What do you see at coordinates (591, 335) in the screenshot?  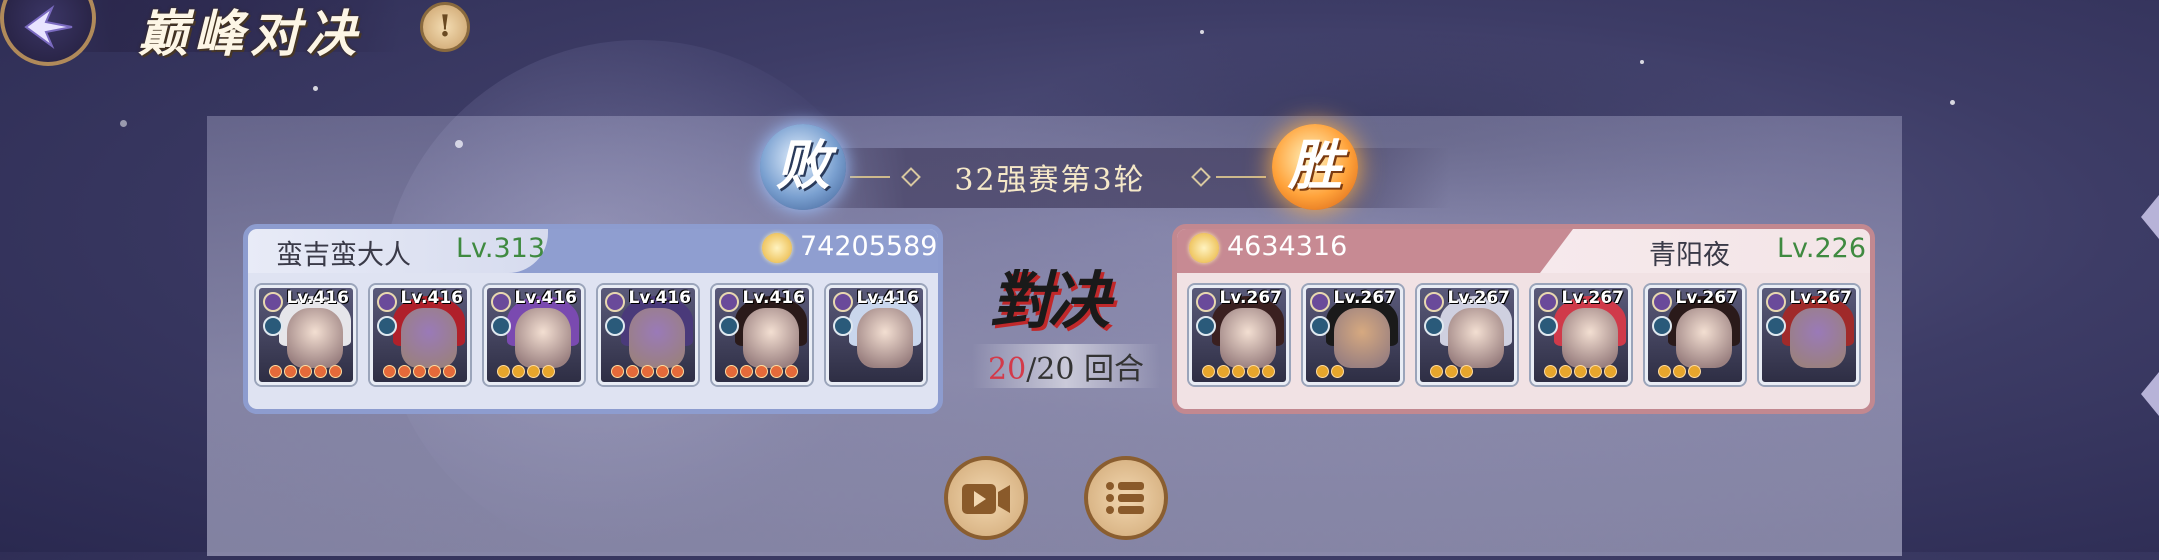 I see `left-unit-list: Lv.416 Lv.416 Lv.416 Lv.416 Lv.416 Lv.416` at bounding box center [591, 335].